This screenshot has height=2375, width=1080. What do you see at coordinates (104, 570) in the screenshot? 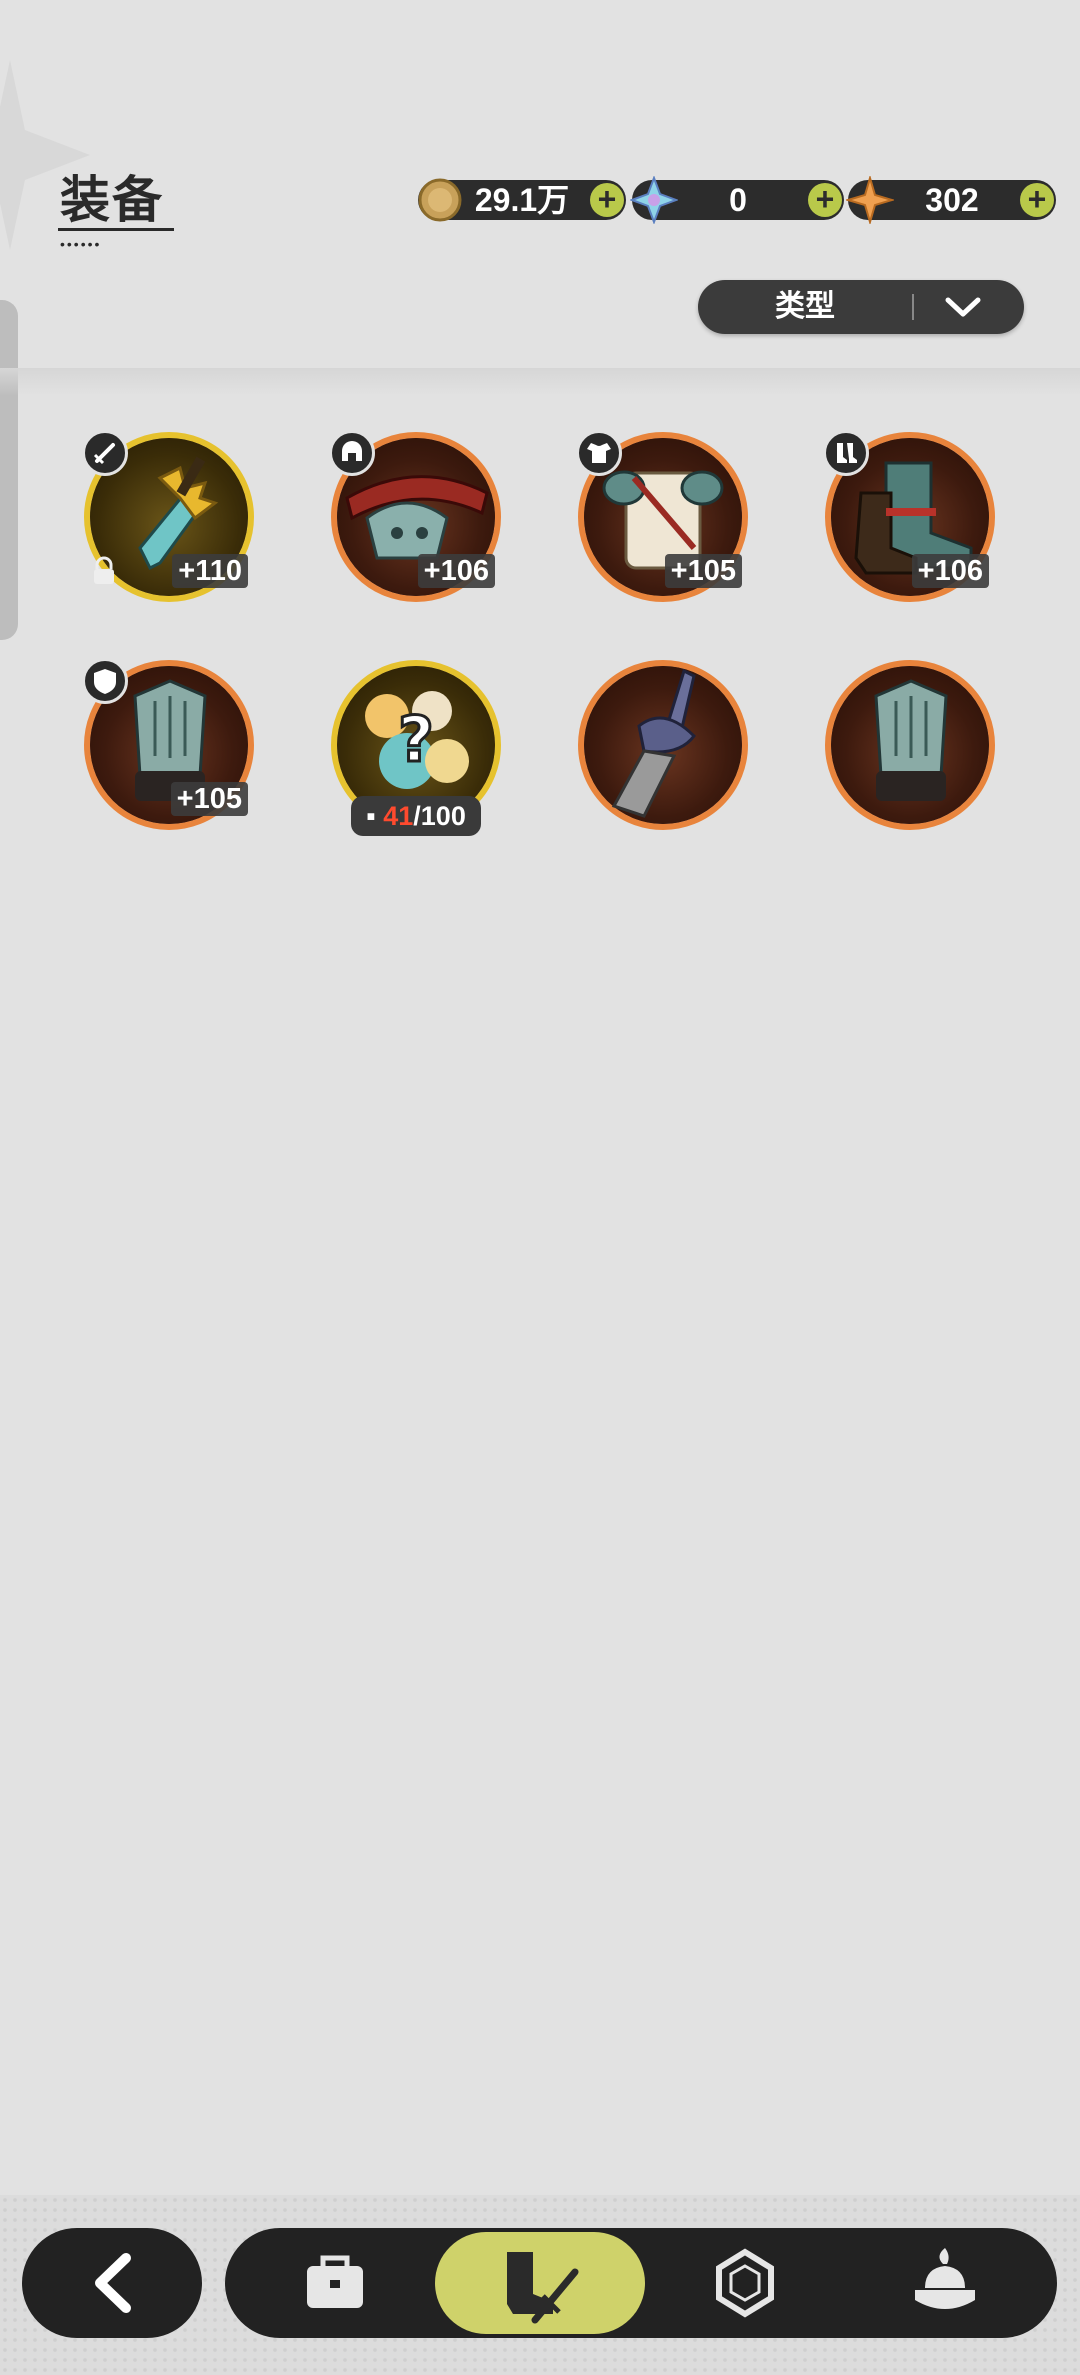
I see `lock-icon` at bounding box center [104, 570].